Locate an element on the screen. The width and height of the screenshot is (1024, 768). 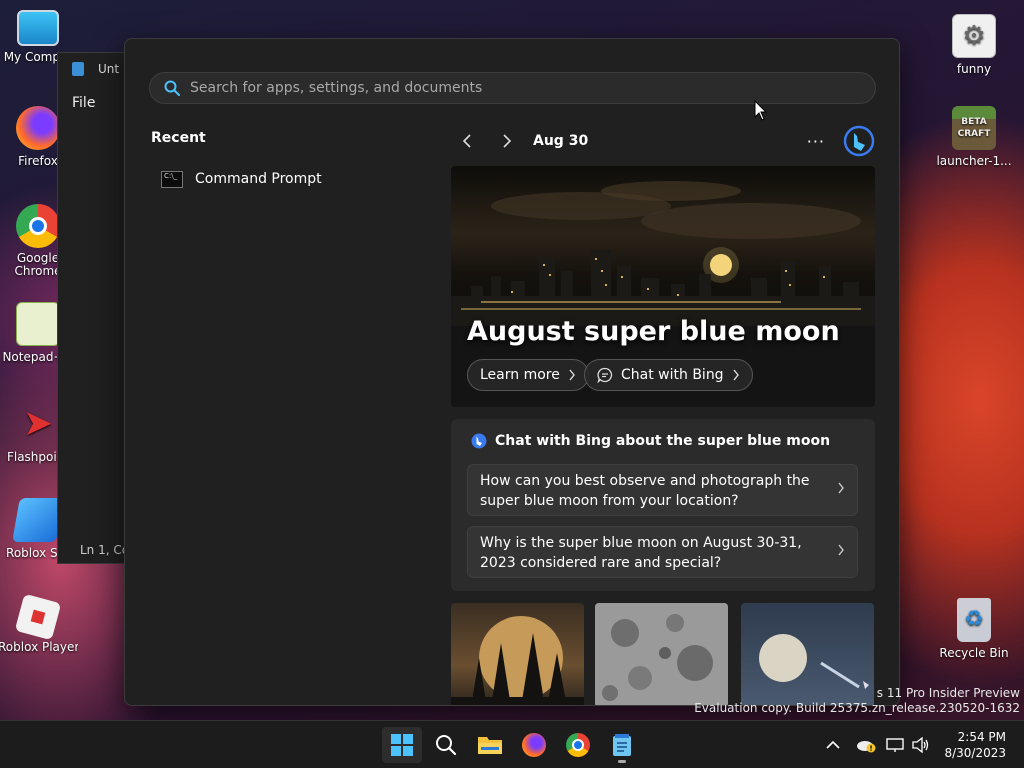
next-button is located at coordinates (507, 141).